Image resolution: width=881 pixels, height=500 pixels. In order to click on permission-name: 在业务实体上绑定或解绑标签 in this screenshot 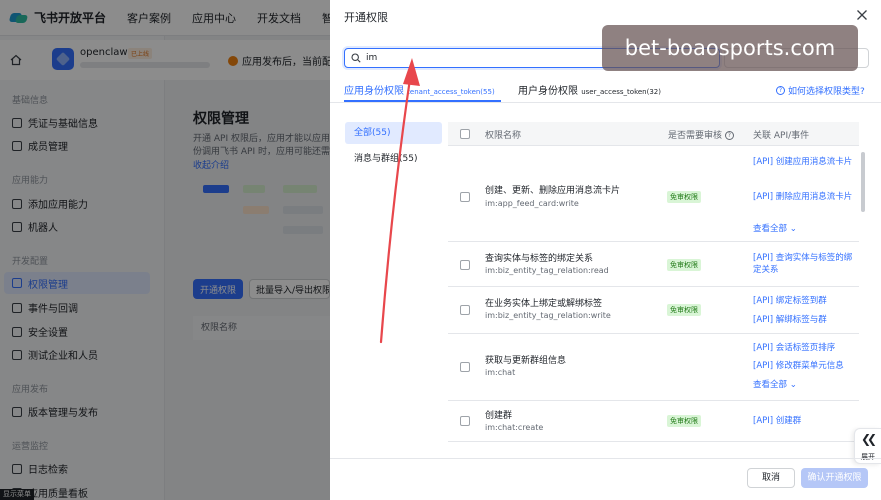, I will do `click(544, 304)`.